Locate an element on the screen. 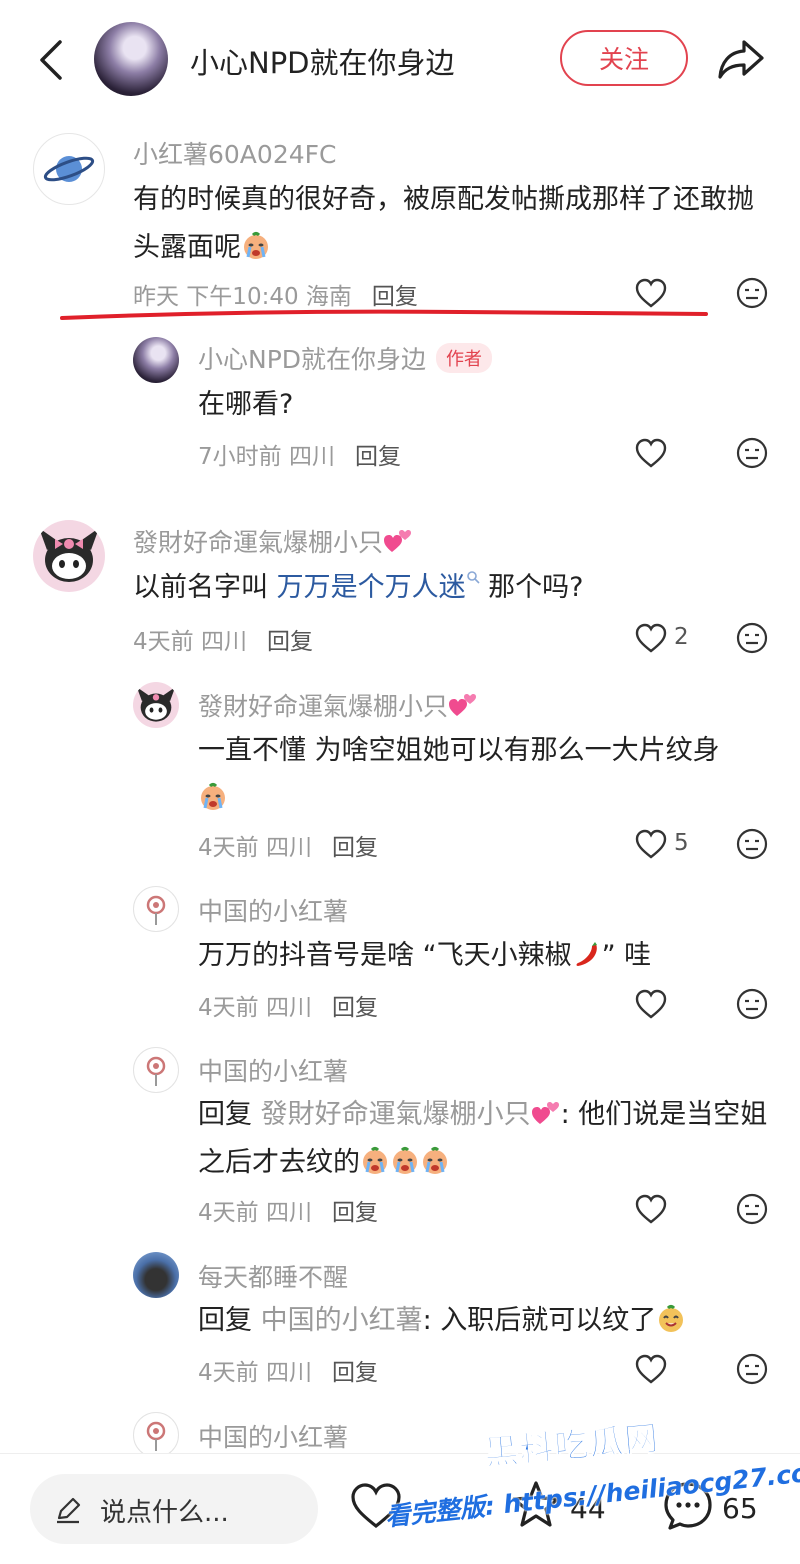 This screenshot has height=1564, width=800. comment-text: 回复 中国的小红薯: 入职后就可以纹了 is located at coordinates (483, 1321).